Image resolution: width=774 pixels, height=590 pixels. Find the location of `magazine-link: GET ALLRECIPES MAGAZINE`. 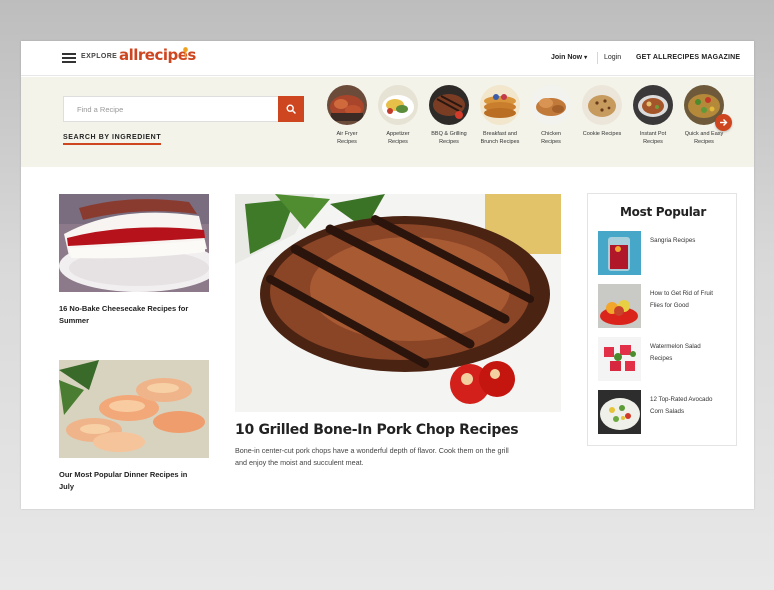

magazine-link: GET ALLRECIPES MAGAZINE is located at coordinates (688, 57).